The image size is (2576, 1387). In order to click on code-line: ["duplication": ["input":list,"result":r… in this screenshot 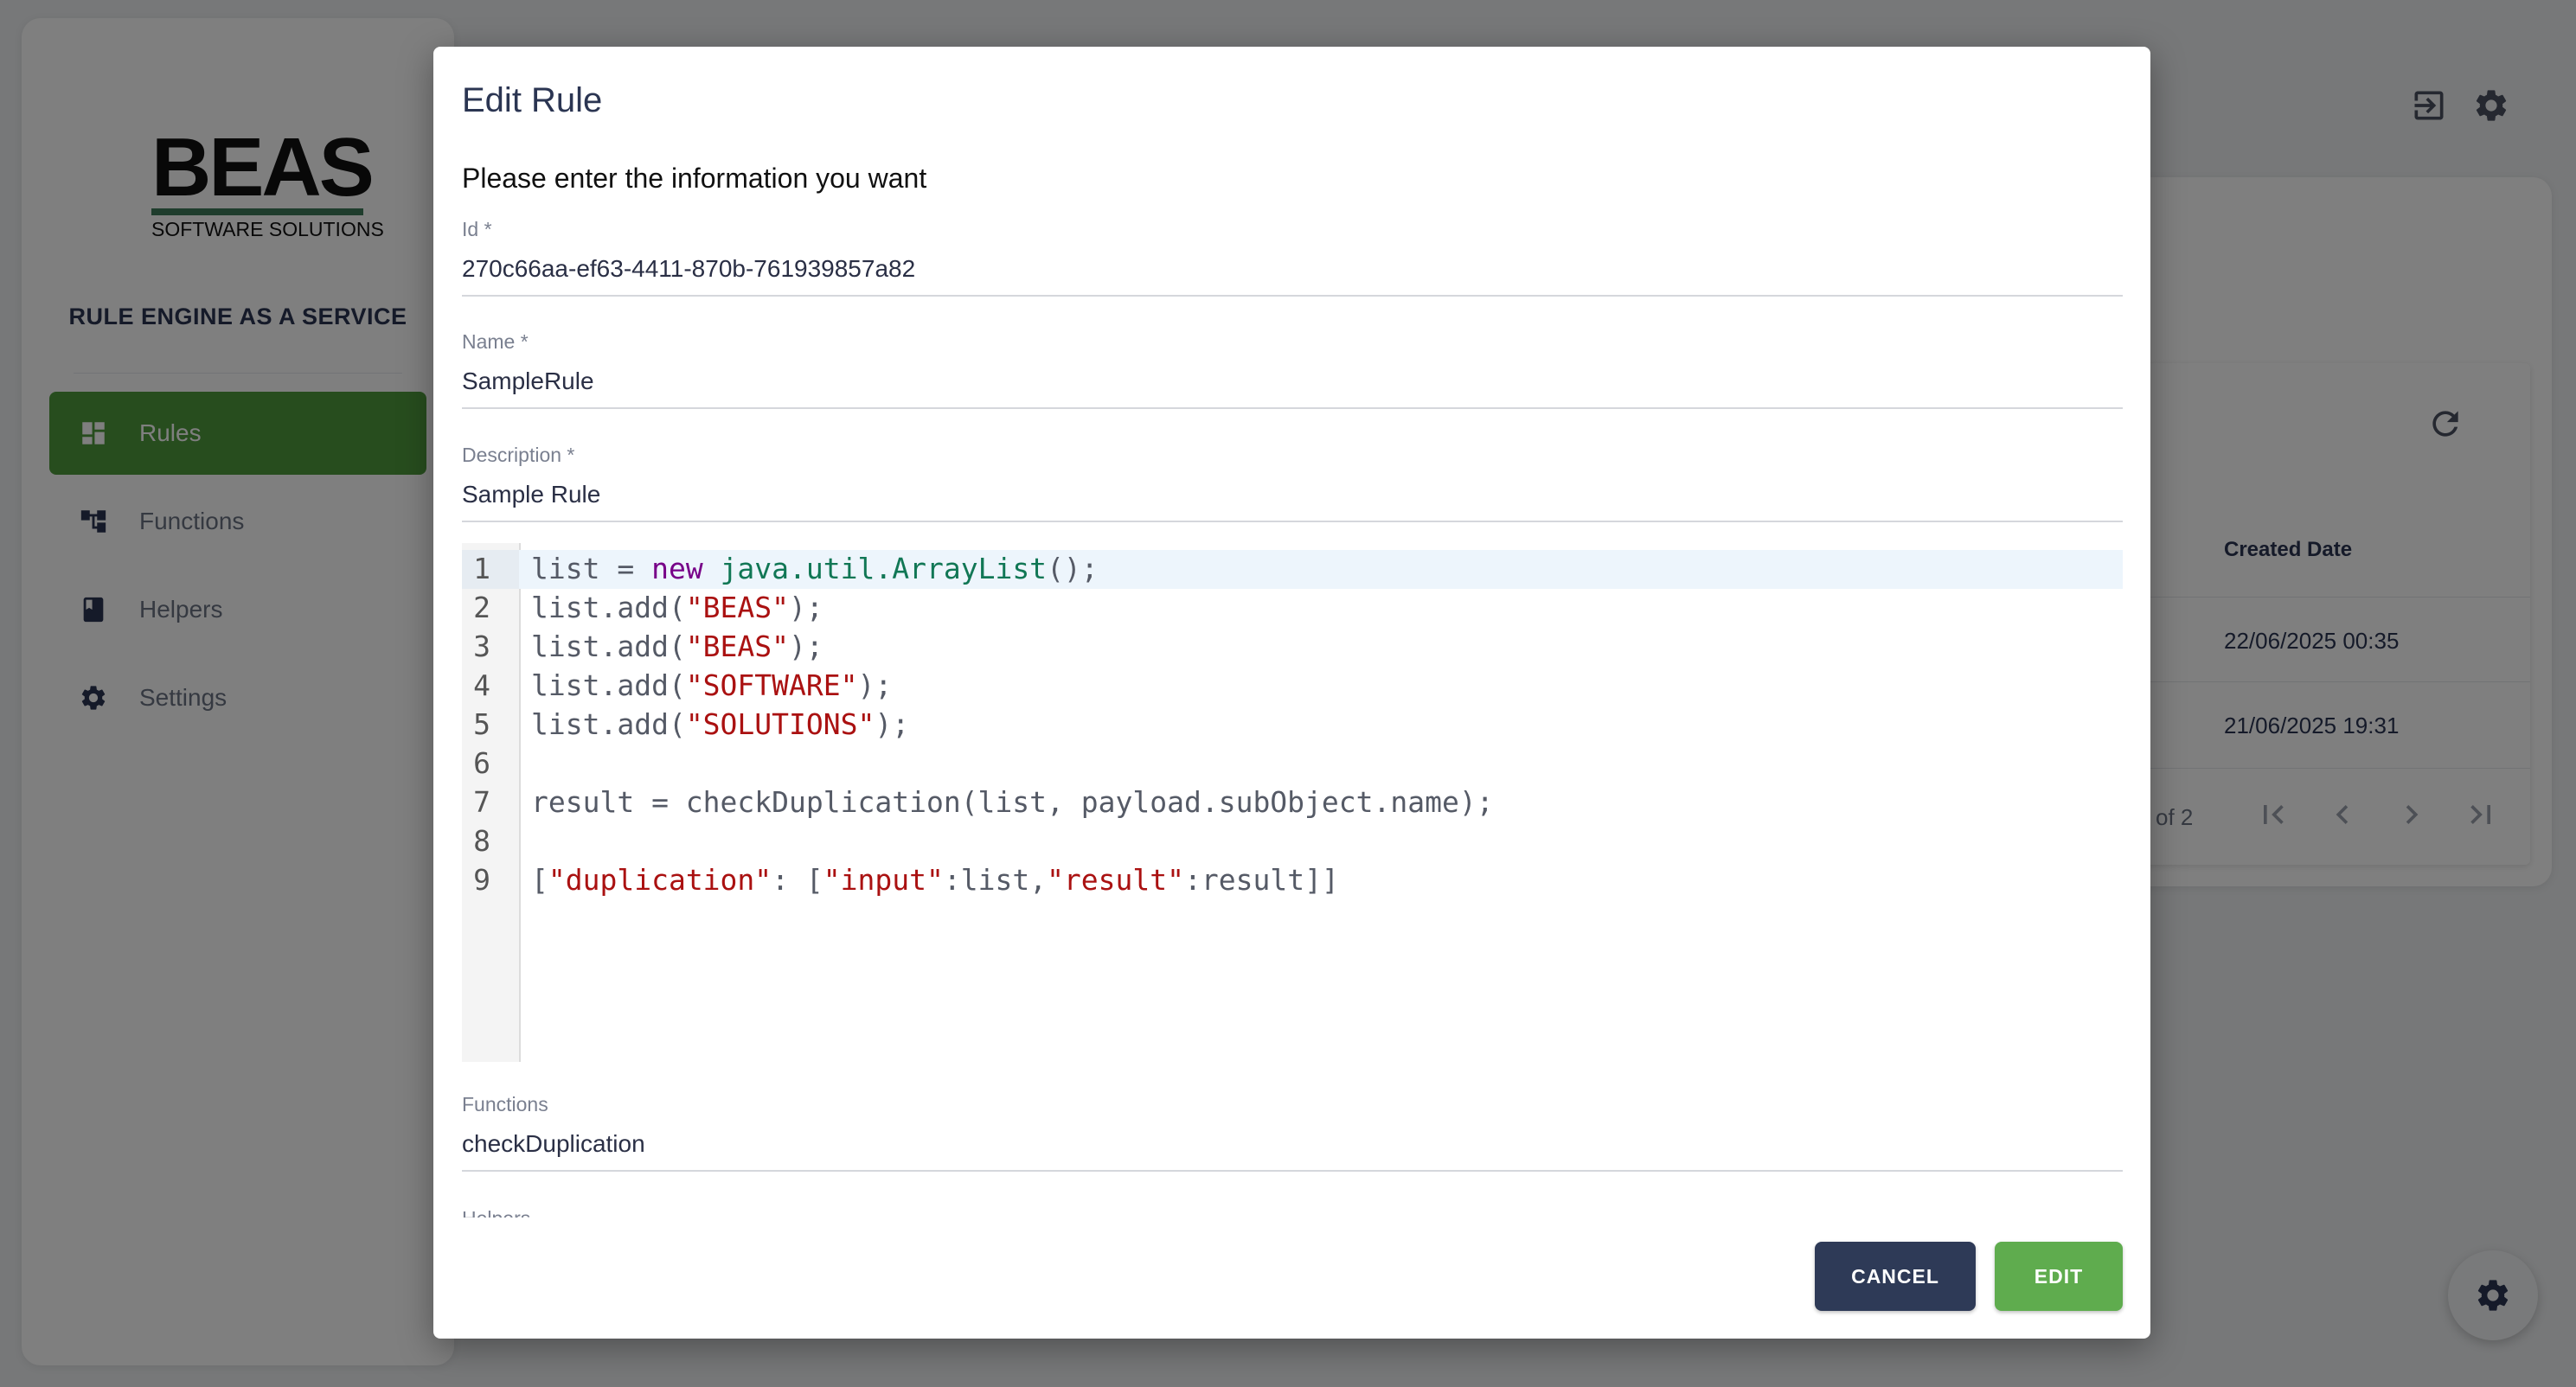, I will do `click(935, 880)`.